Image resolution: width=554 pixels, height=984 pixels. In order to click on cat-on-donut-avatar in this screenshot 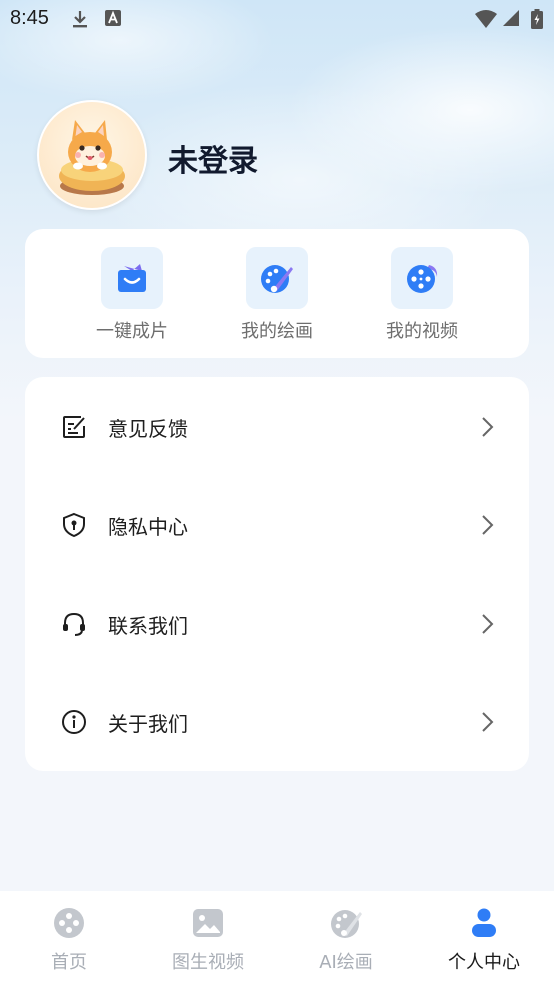, I will do `click(92, 155)`.